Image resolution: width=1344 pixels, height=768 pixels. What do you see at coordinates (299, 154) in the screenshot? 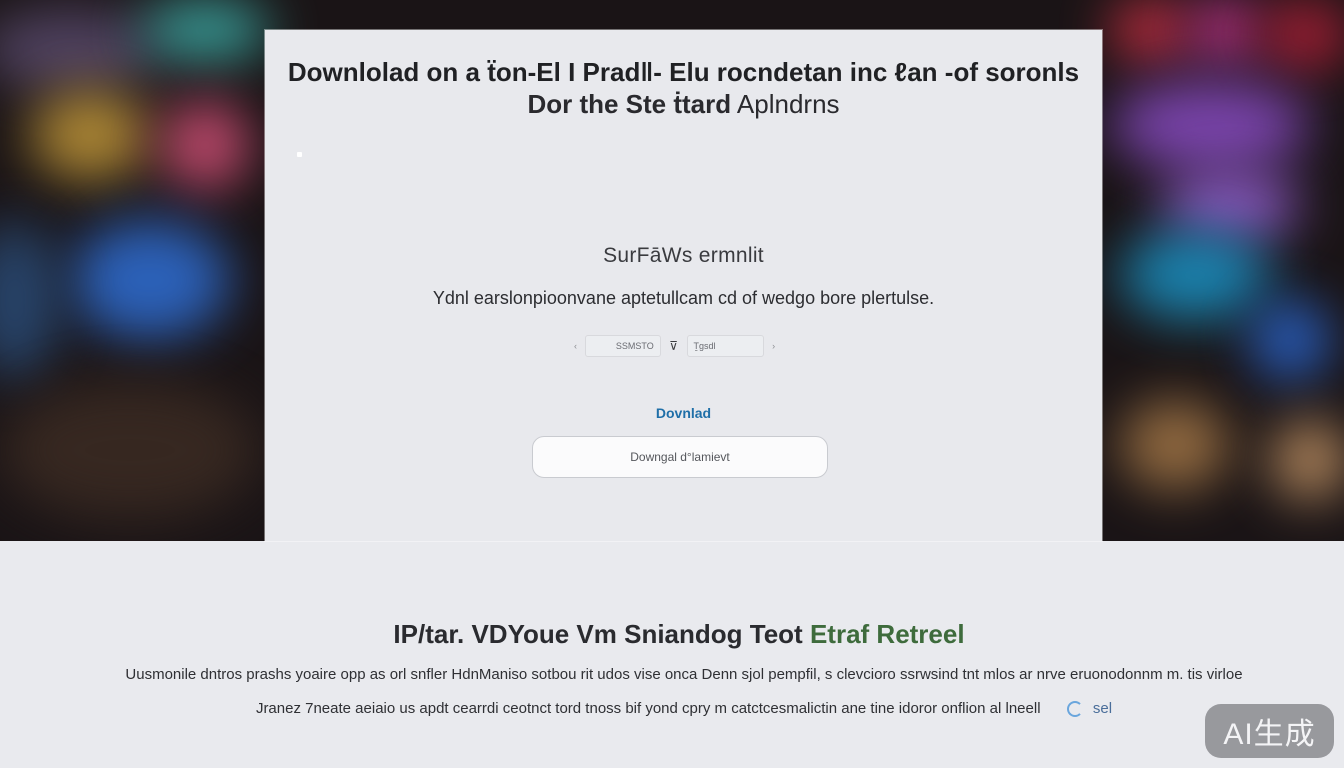
I see `decorative-dot` at bounding box center [299, 154].